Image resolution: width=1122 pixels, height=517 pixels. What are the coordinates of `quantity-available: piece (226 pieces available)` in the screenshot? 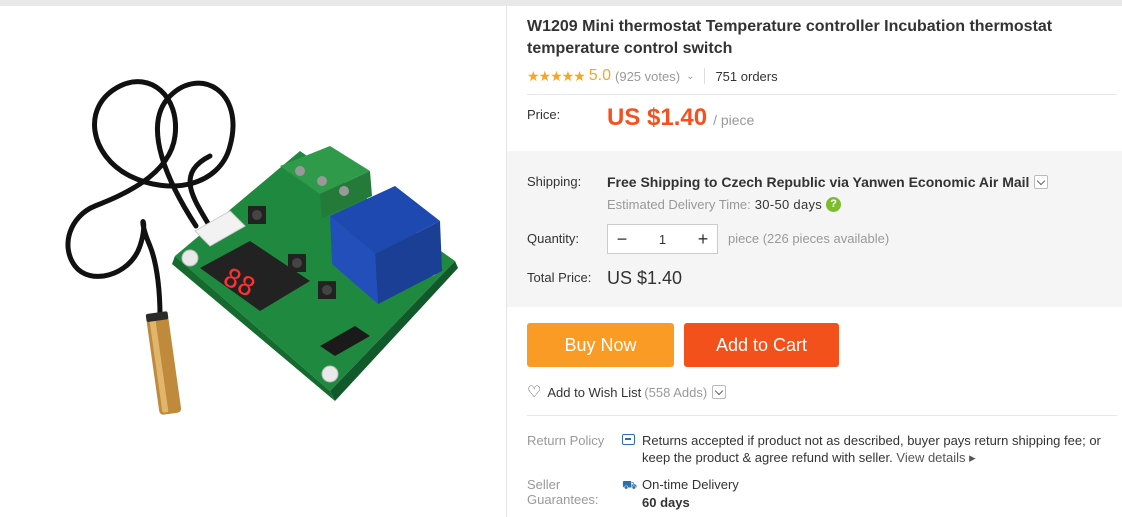 It's located at (809, 238).